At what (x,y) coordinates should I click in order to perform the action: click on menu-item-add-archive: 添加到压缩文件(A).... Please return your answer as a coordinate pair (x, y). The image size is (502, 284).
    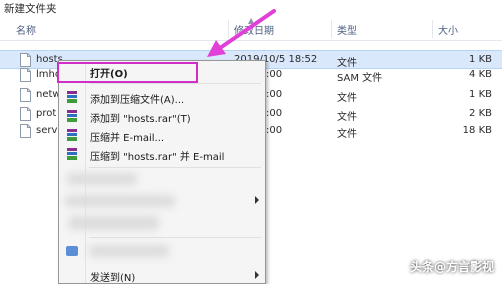
    Looking at the image, I should click on (162, 97).